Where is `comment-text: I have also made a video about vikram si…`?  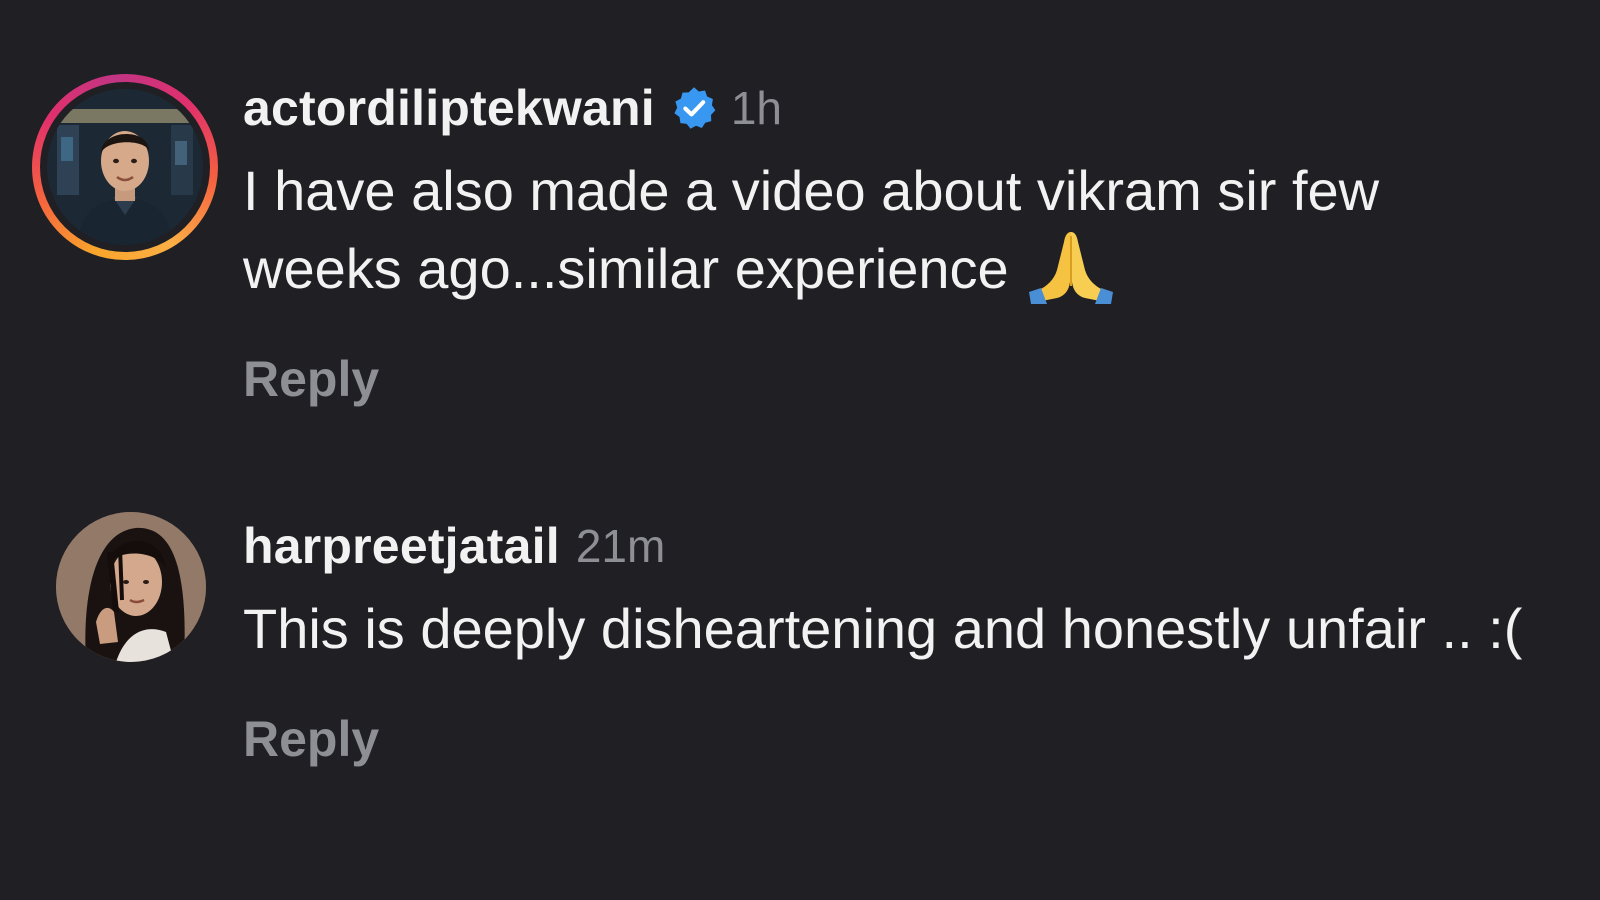
comment-text: I have also made a video about vikram si… is located at coordinates (893, 230).